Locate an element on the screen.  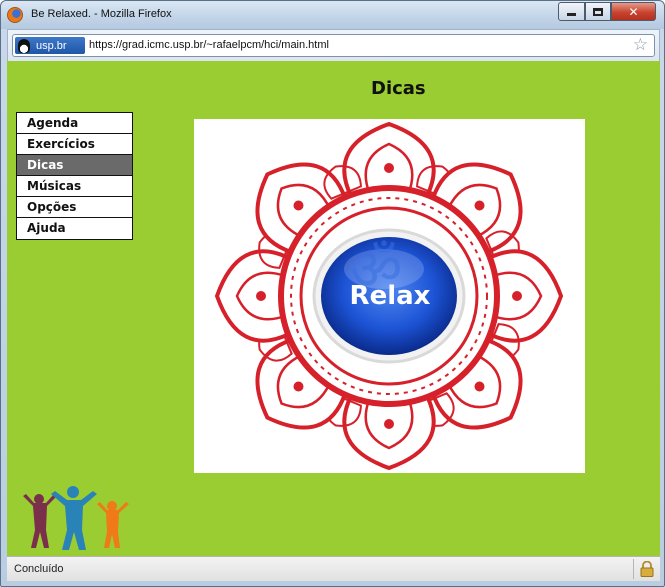
page-title: Dicas is located at coordinates (398, 88).